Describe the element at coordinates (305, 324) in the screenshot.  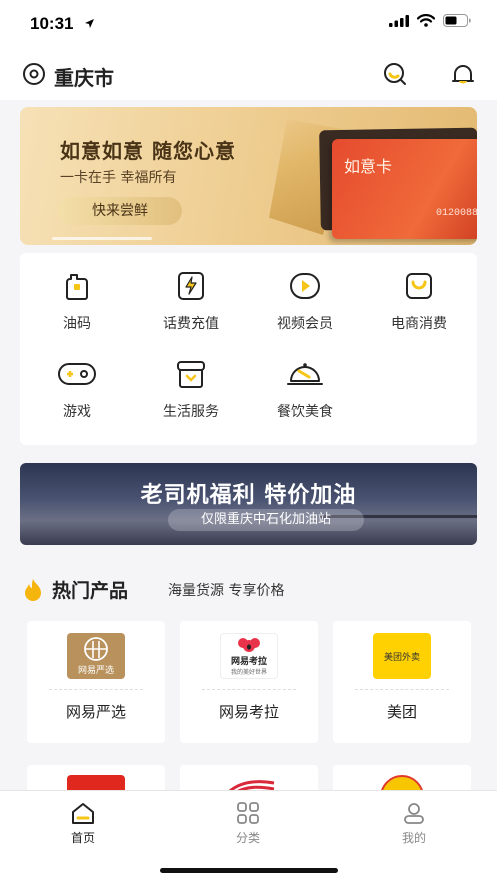
I see `service-label: 视频会员` at that location.